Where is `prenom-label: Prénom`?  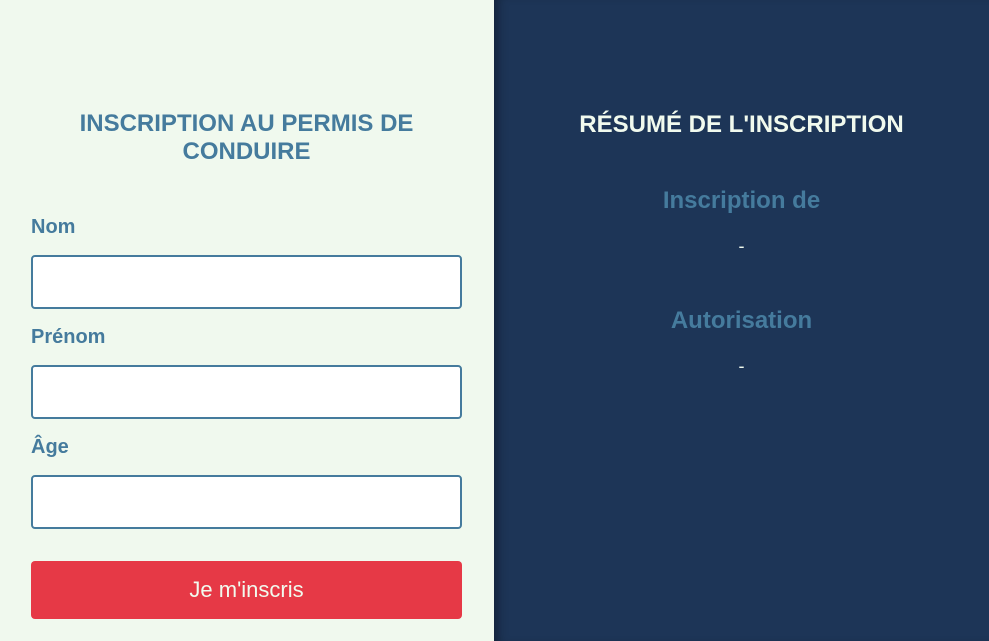
prenom-label: Prénom is located at coordinates (68, 337).